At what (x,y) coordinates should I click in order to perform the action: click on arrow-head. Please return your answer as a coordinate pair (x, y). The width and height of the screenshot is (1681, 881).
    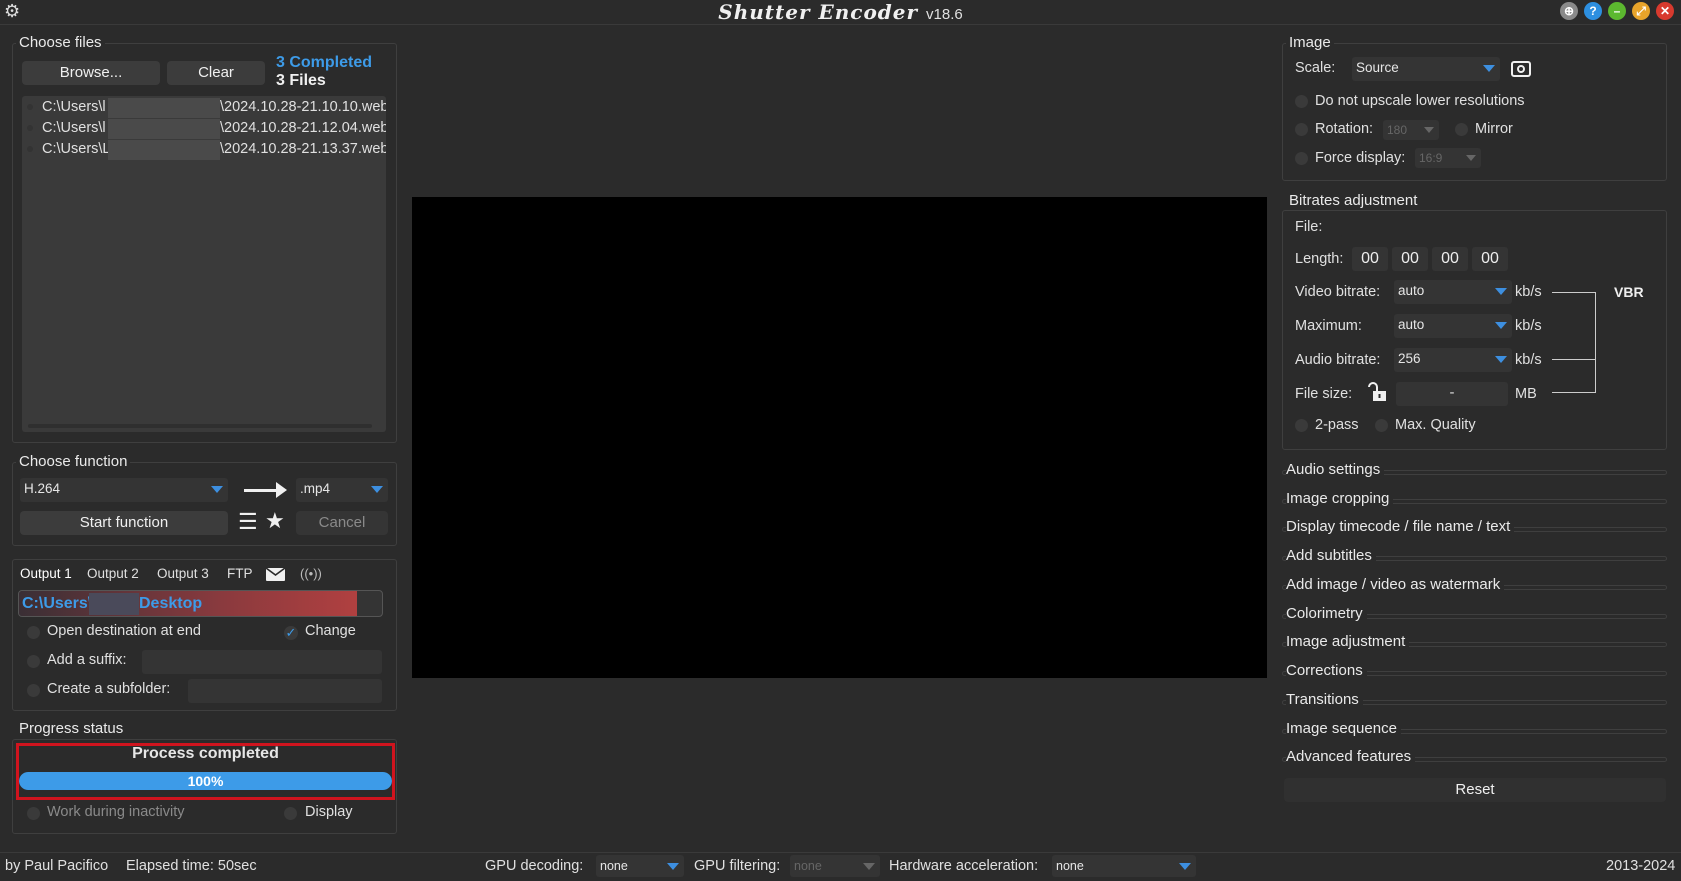
    Looking at the image, I should click on (281, 490).